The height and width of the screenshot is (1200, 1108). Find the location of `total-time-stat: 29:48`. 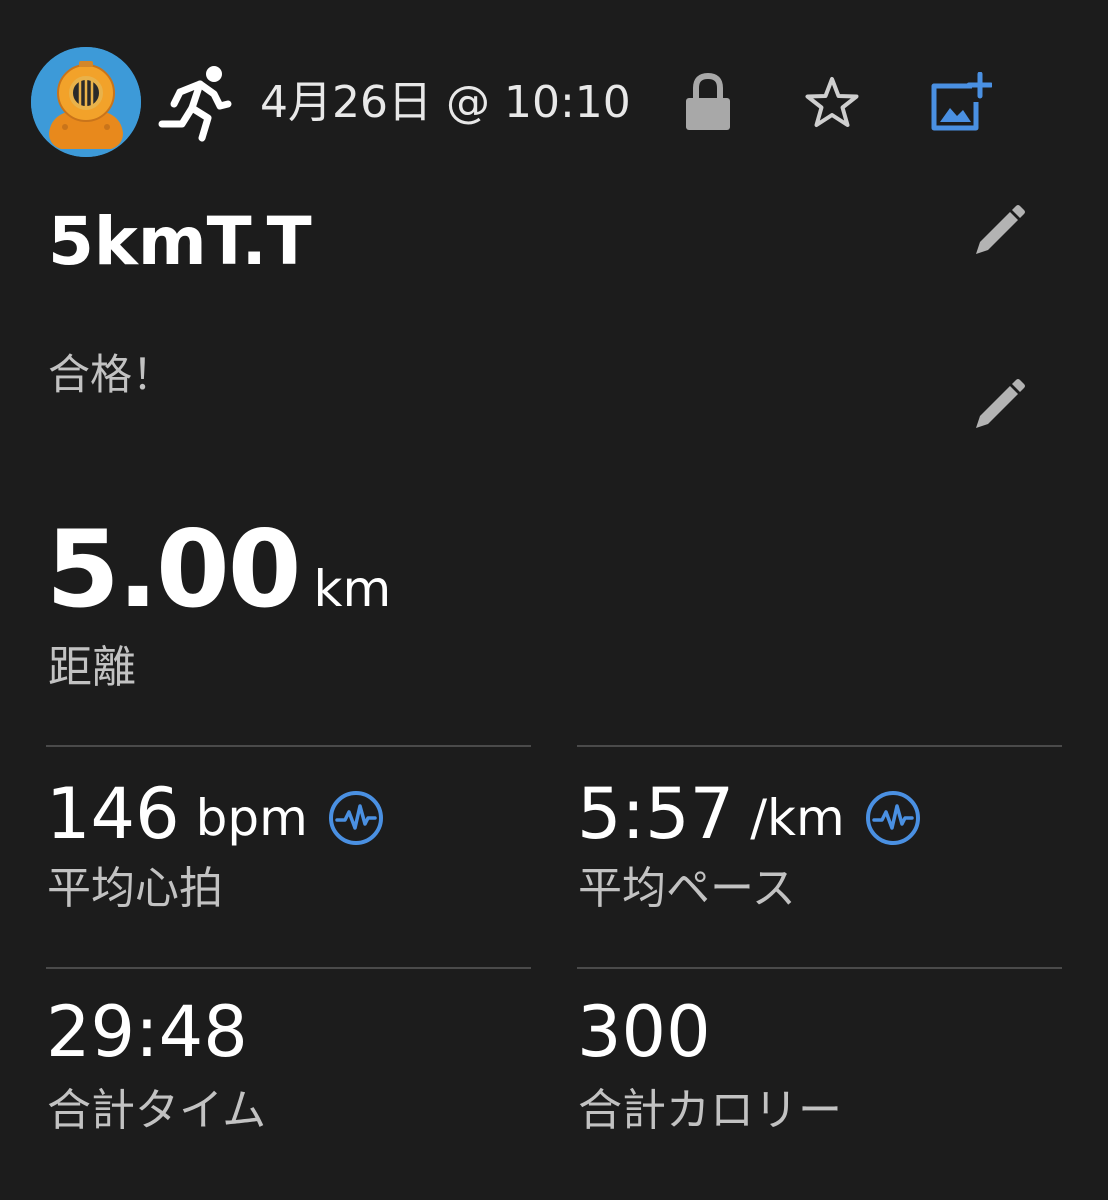

total-time-stat: 29:48 is located at coordinates (147, 1032).